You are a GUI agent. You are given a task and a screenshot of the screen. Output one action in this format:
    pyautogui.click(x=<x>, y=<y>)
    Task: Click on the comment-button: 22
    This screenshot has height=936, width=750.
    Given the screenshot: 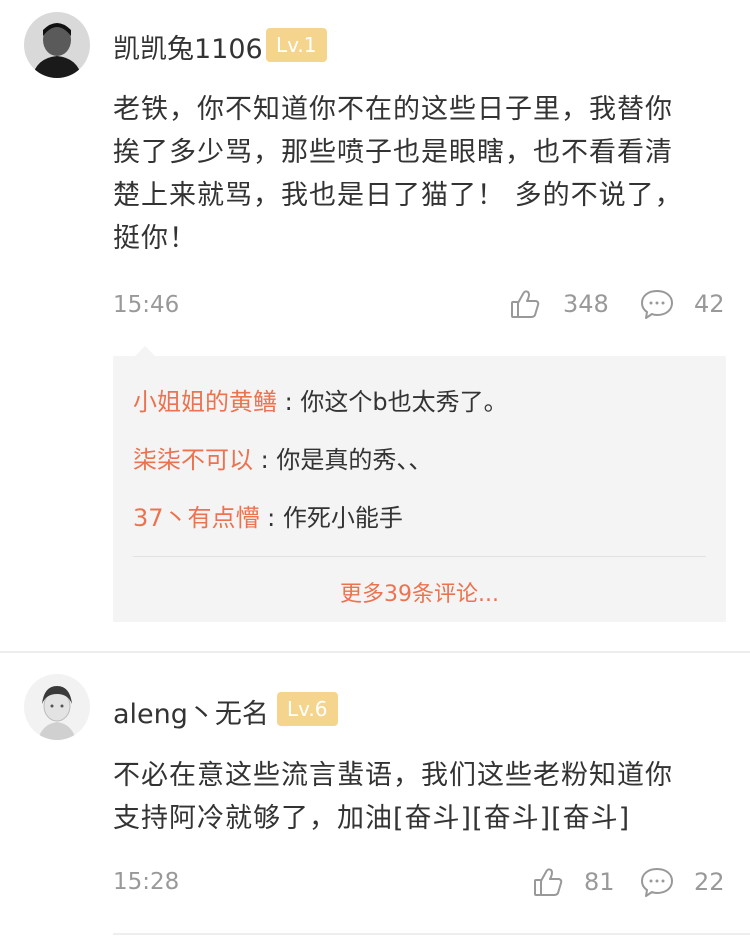 What is the action you would take?
    pyautogui.click(x=682, y=882)
    